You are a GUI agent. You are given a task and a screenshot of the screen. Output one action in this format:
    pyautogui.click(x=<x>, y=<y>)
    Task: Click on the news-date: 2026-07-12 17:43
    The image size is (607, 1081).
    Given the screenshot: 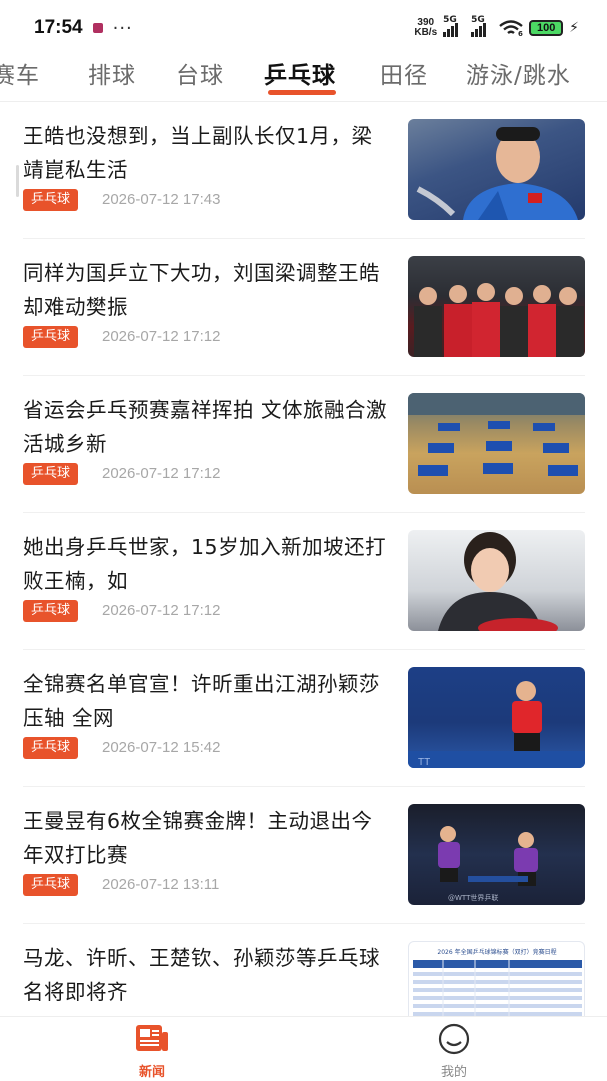 What is the action you would take?
    pyautogui.click(x=161, y=199)
    